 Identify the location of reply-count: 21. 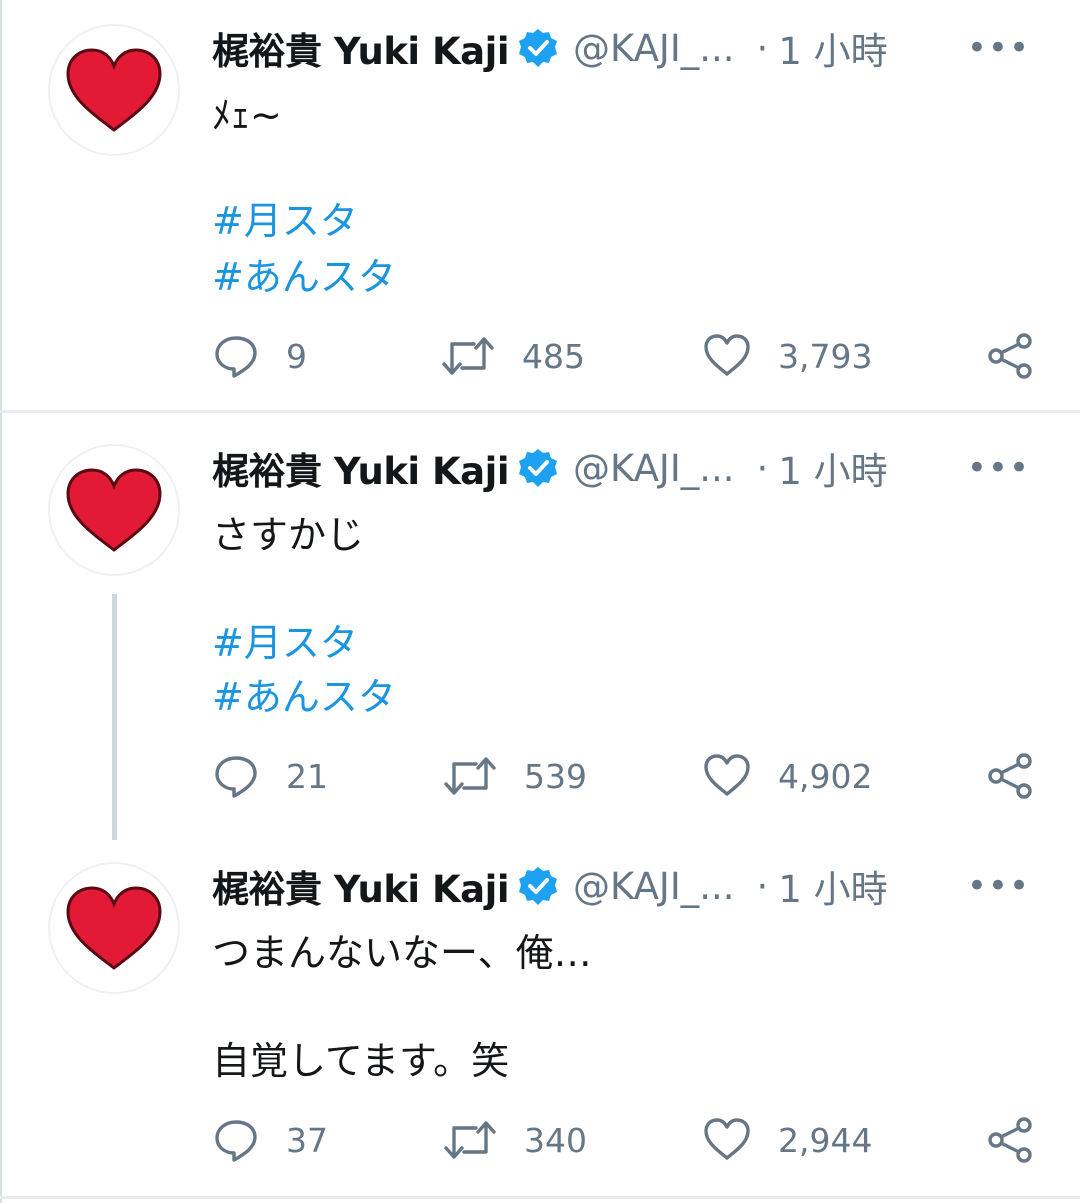
(307, 776).